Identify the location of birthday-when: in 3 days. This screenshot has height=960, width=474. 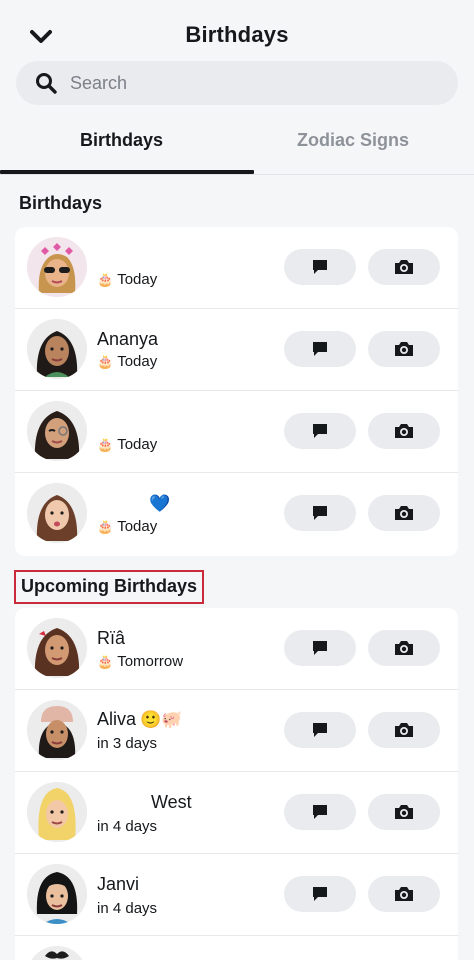
(127, 743).